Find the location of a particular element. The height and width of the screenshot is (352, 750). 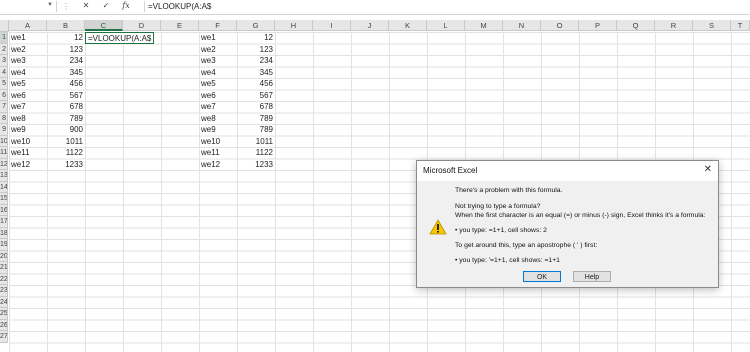

chevron-down-icon: ▼ is located at coordinates (50, 5).